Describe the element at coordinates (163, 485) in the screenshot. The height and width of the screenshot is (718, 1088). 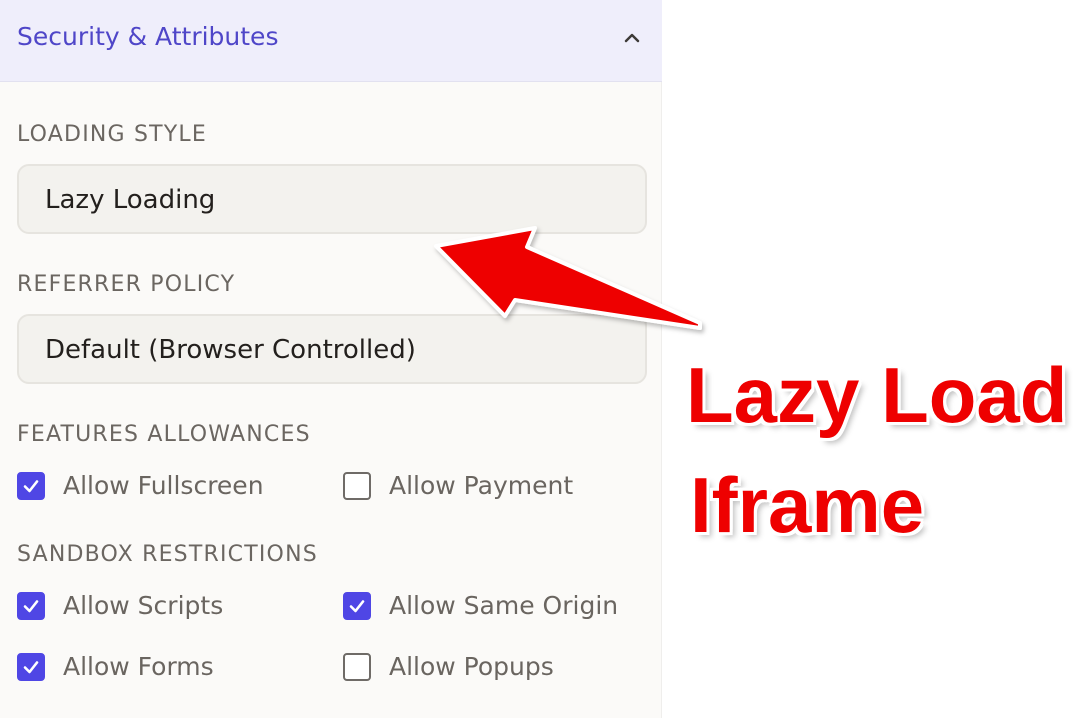
I see `checkbox-label: Allow Fullscreen` at that location.